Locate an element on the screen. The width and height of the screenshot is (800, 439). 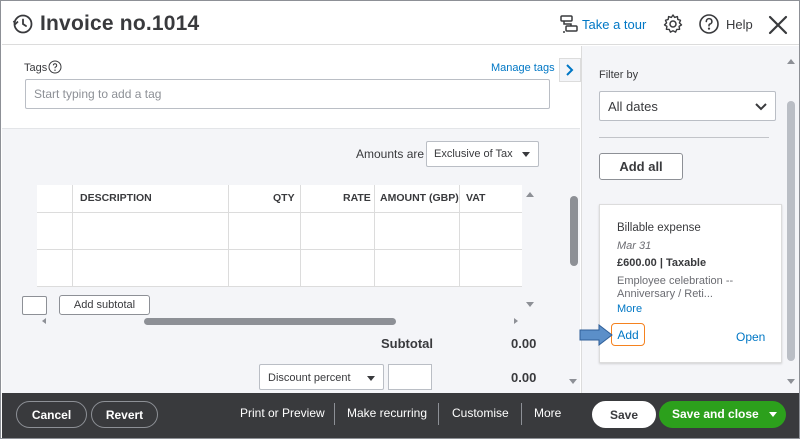
collapse-panel-button is located at coordinates (570, 70).